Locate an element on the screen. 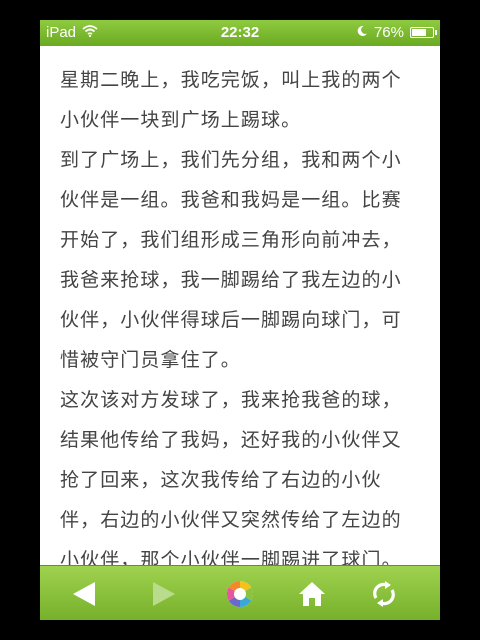  battery-level is located at coordinates (419, 32).